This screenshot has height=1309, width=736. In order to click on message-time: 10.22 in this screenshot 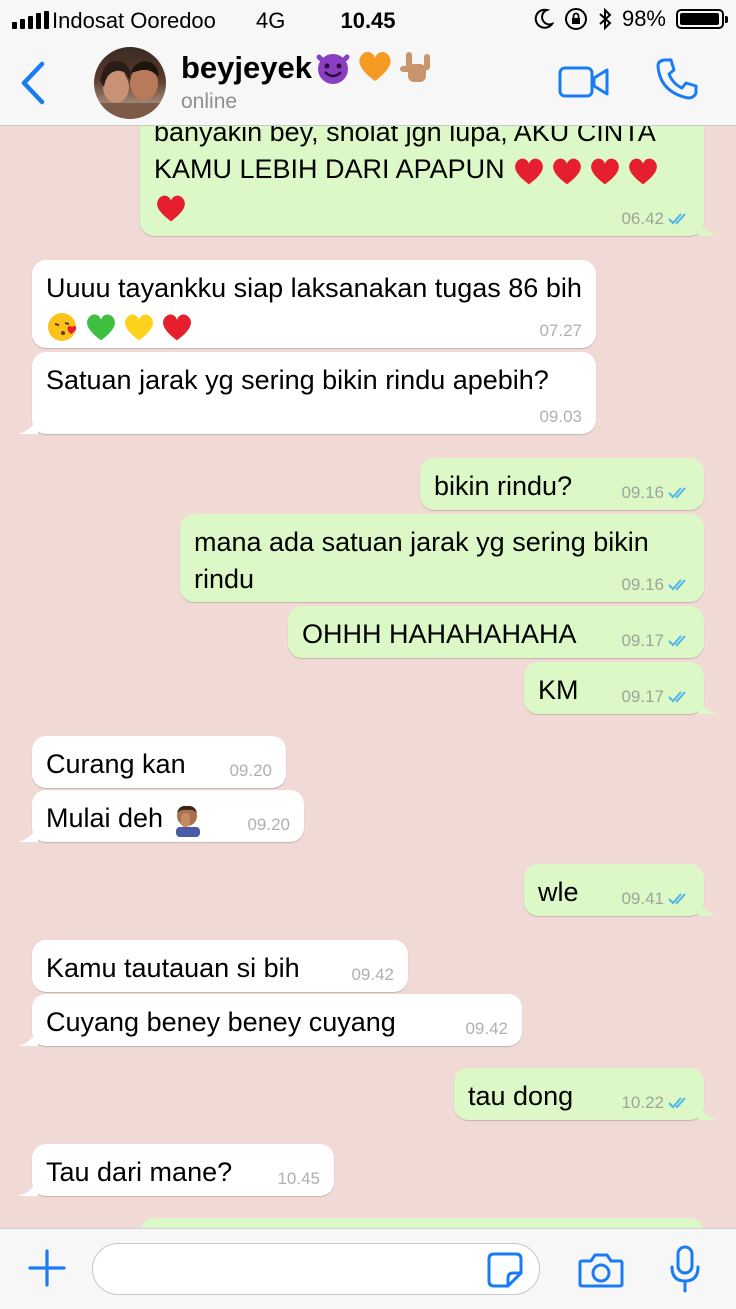, I will do `click(642, 1102)`.